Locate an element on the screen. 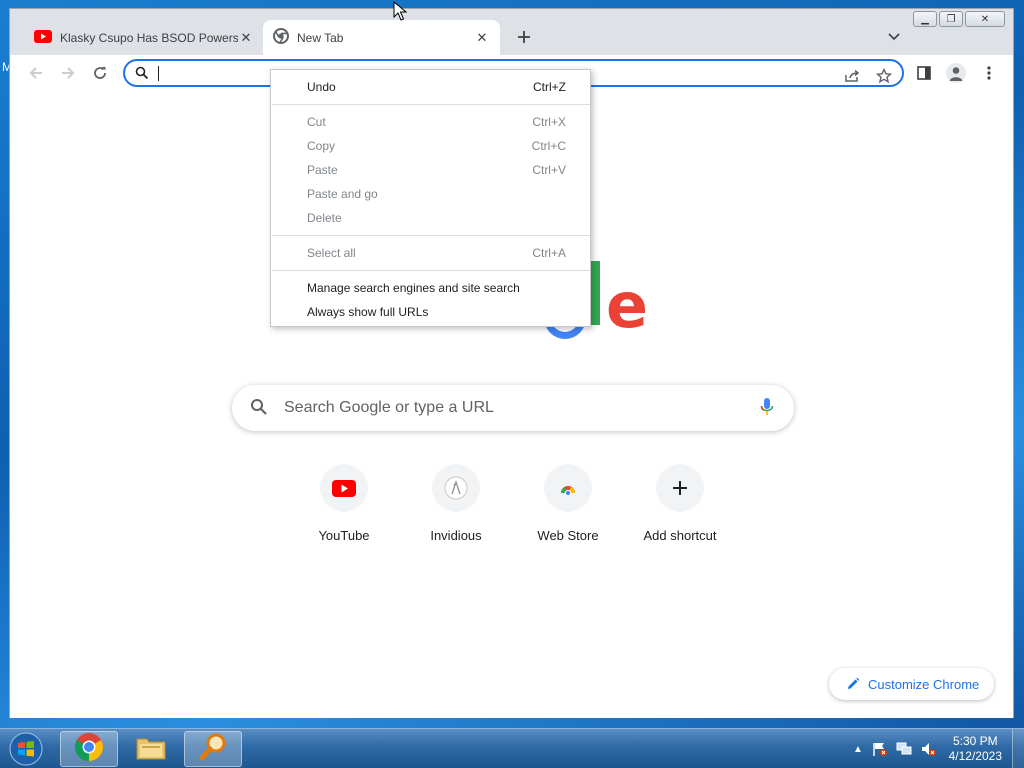 This screenshot has height=768, width=1024. text-caret is located at coordinates (158, 73).